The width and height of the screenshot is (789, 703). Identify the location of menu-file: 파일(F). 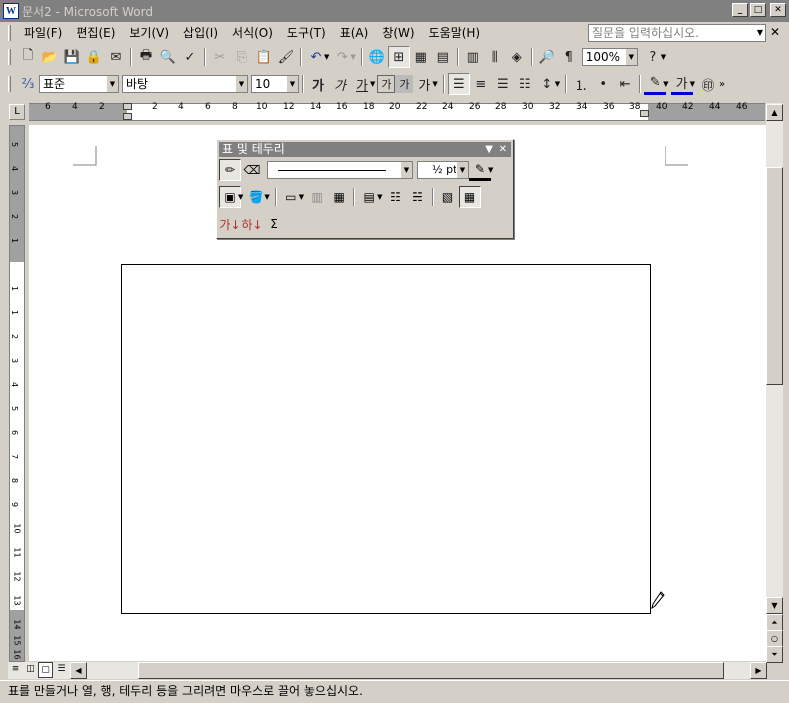
(43, 33).